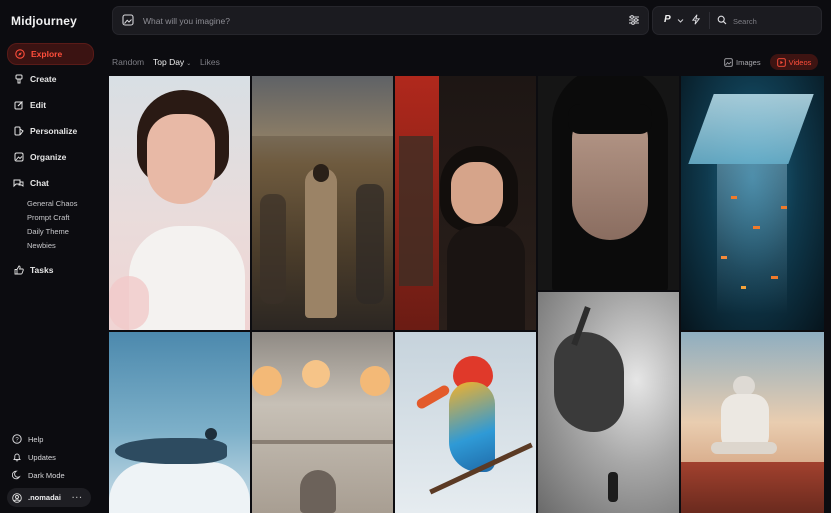 This screenshot has width=831, height=513. I want to click on imagine-input, so click(378, 21).